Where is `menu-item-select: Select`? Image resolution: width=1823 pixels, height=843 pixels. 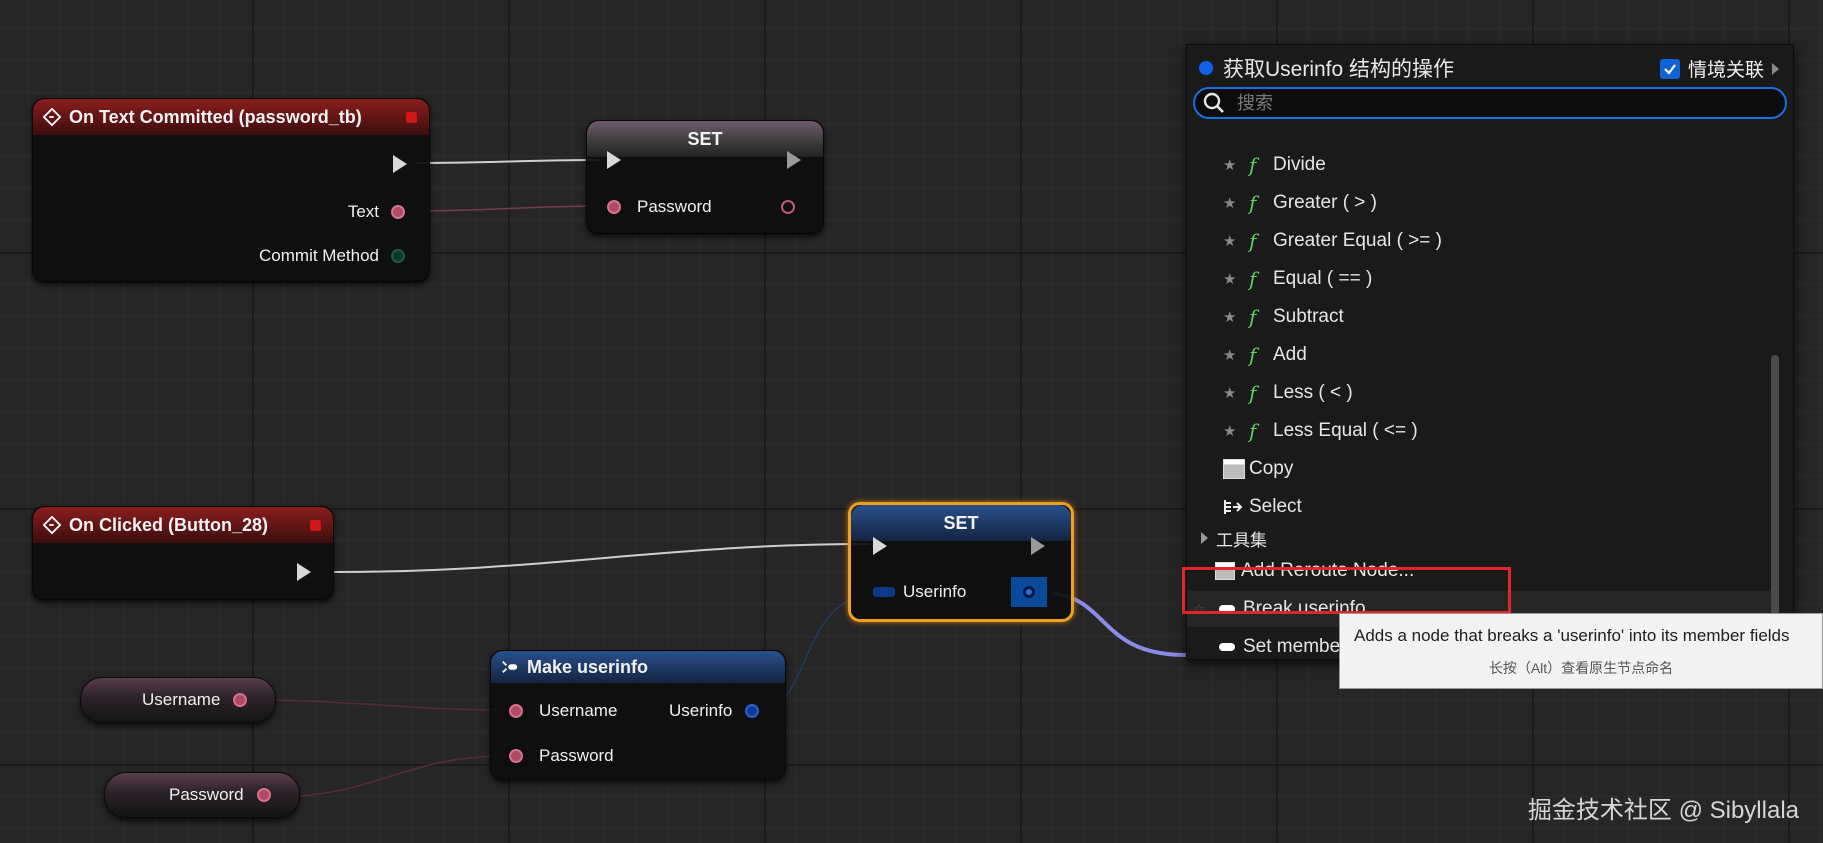 menu-item-select: Select is located at coordinates (1477, 507).